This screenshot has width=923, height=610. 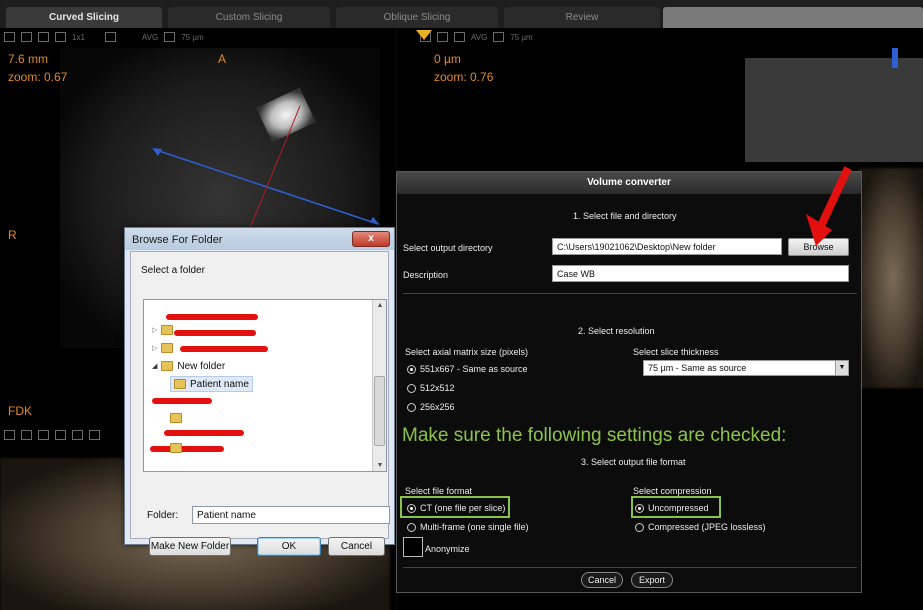 I want to click on folder-label: Folder:, so click(x=163, y=515).